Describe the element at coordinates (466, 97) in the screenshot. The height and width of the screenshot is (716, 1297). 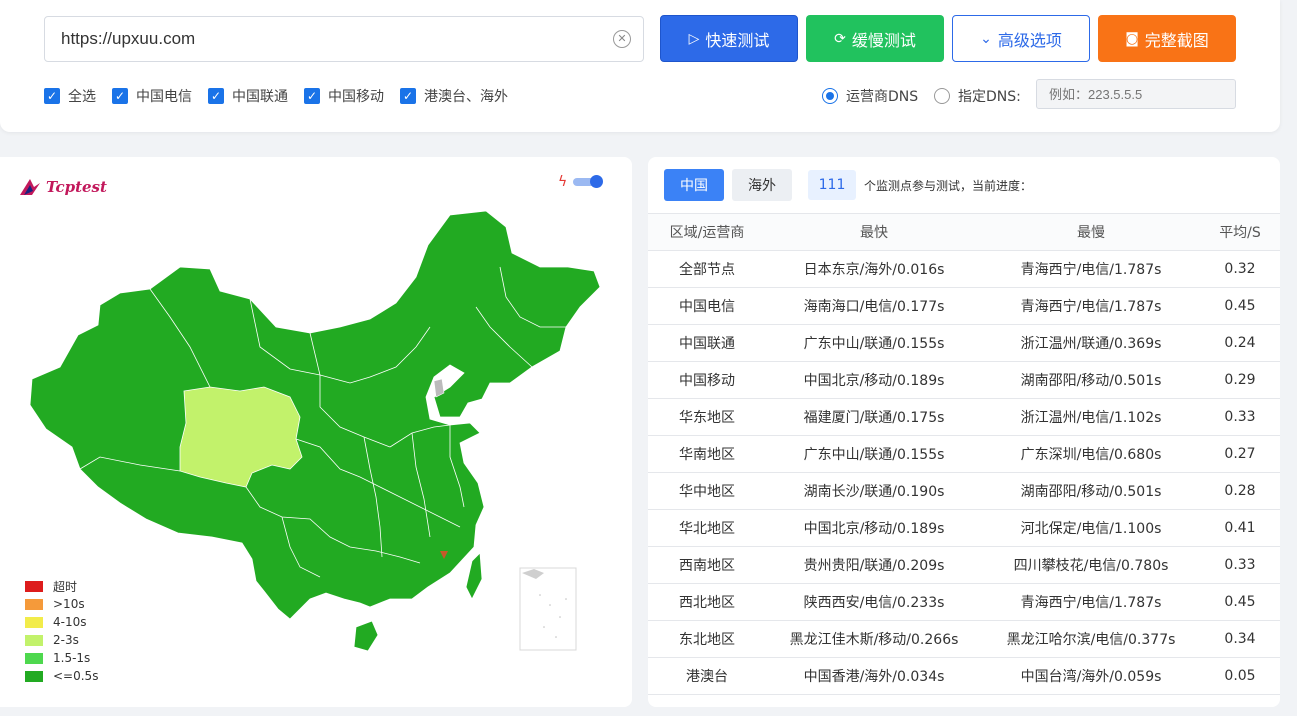
I see `checkbox-label: 港澳台、海外` at that location.